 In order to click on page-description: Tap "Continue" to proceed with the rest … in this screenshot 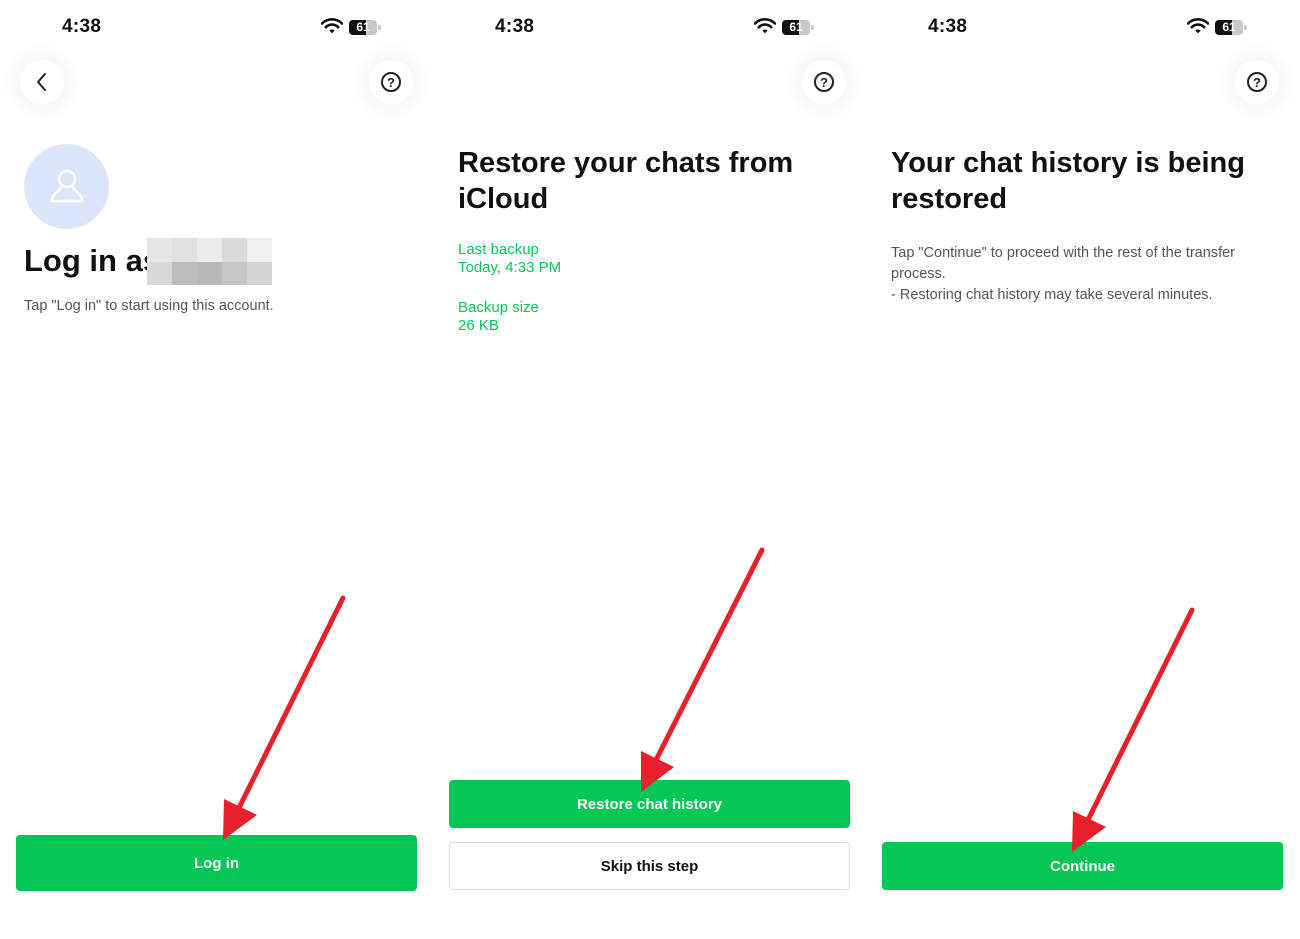, I will do `click(1063, 263)`.